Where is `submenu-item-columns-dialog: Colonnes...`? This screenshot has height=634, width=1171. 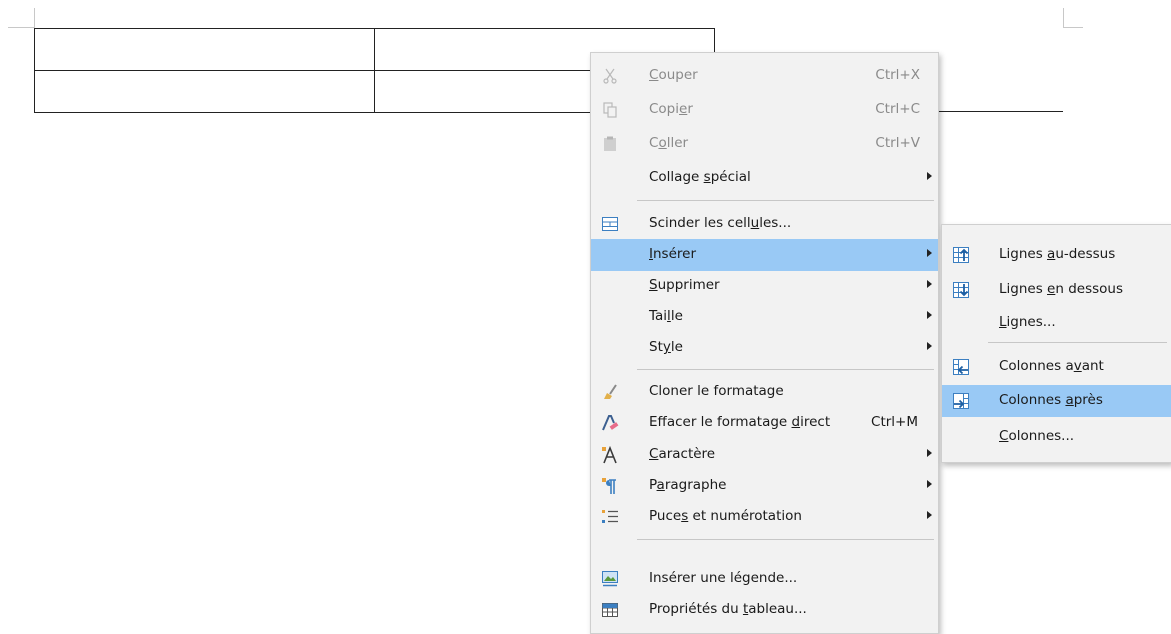
submenu-item-columns-dialog: Colonnes... is located at coordinates (1056, 437).